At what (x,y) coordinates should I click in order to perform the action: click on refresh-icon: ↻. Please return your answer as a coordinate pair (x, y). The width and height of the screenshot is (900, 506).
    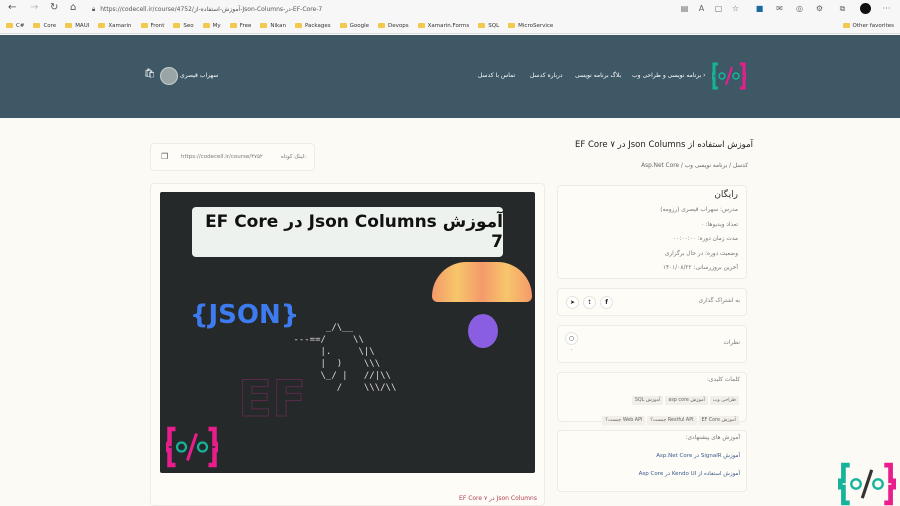
    Looking at the image, I should click on (54, 7).